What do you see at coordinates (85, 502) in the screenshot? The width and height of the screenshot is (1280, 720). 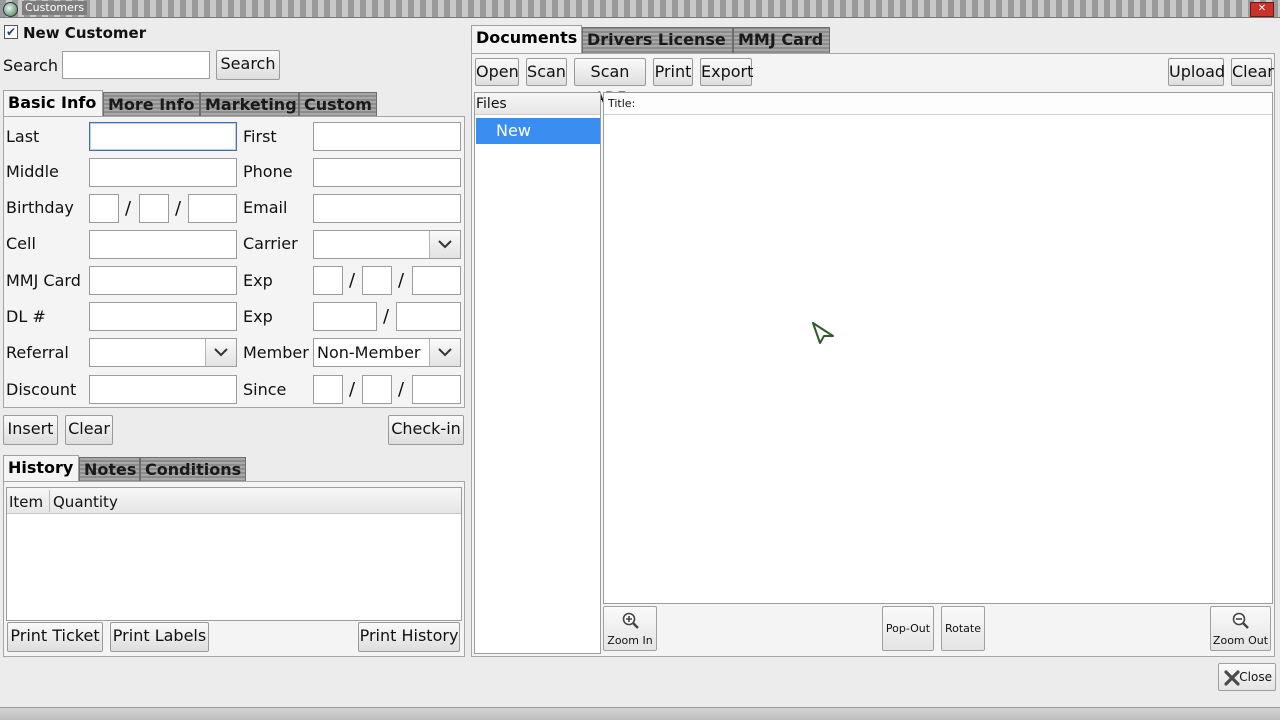 I see `column-header-quantity: Quantity` at bounding box center [85, 502].